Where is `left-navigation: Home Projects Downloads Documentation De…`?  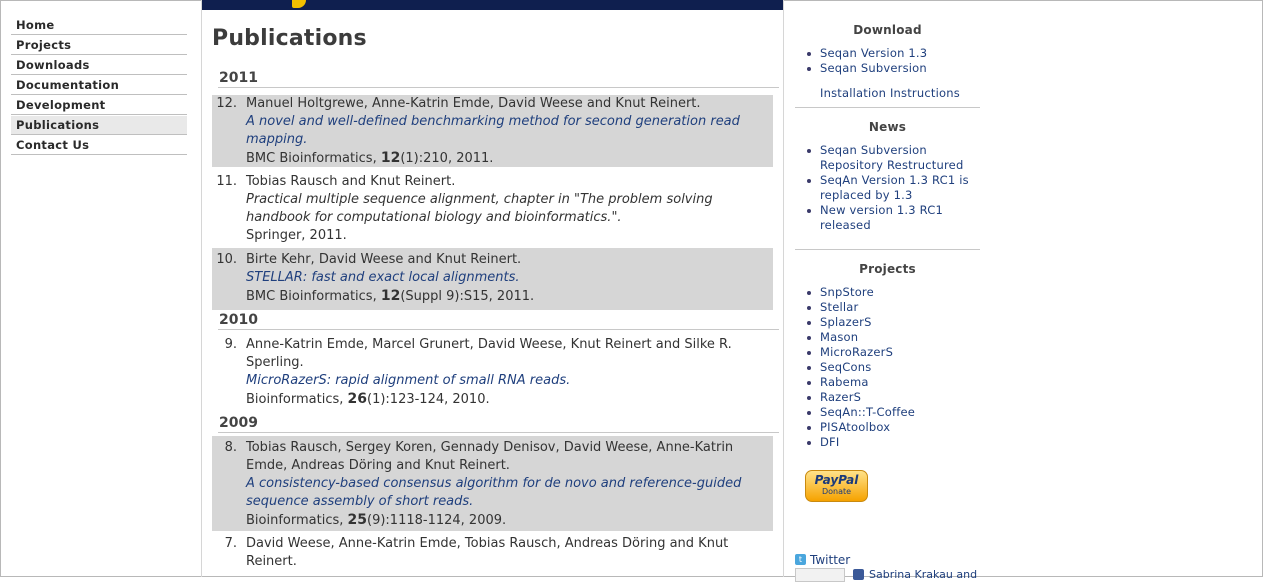 left-navigation: Home Projects Downloads Documentation De… is located at coordinates (99, 86).